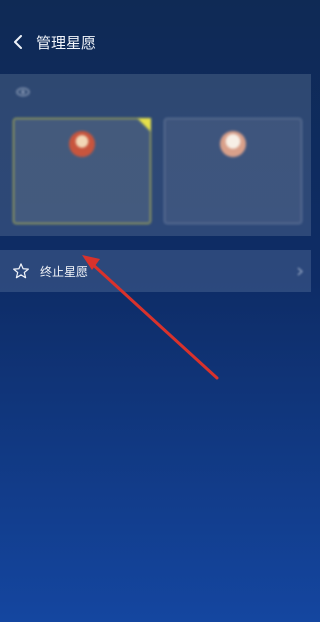 The image size is (320, 622). I want to click on chevron-left-icon, so click(18, 42).